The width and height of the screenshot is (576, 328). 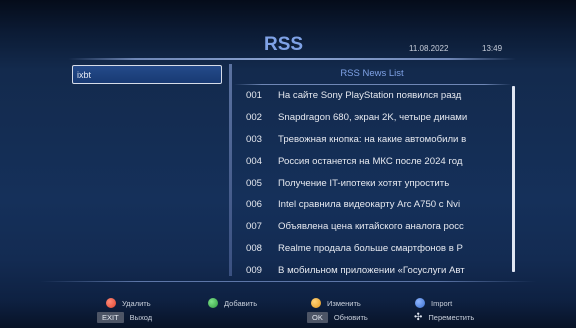 What do you see at coordinates (418, 317) in the screenshot?
I see `move-arrows-icon: ✣` at bounding box center [418, 317].